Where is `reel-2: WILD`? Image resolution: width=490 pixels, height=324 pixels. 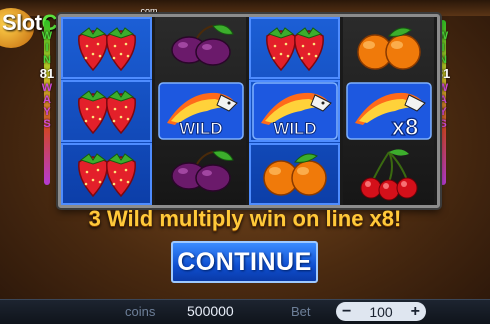
reel-2: WILD is located at coordinates (200, 111).